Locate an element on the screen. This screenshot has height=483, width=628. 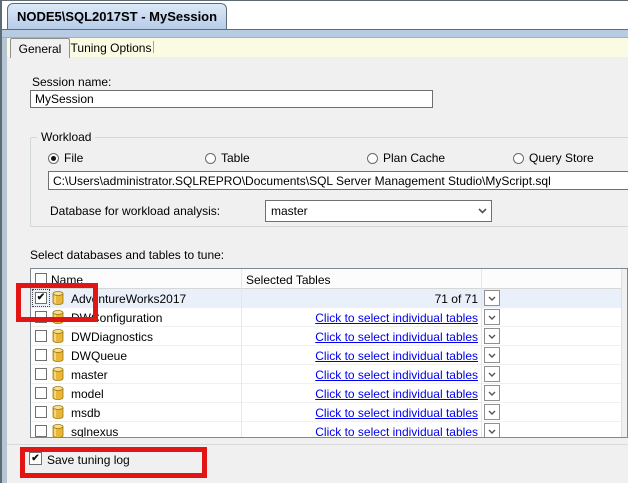
session-name-input is located at coordinates (231, 99).